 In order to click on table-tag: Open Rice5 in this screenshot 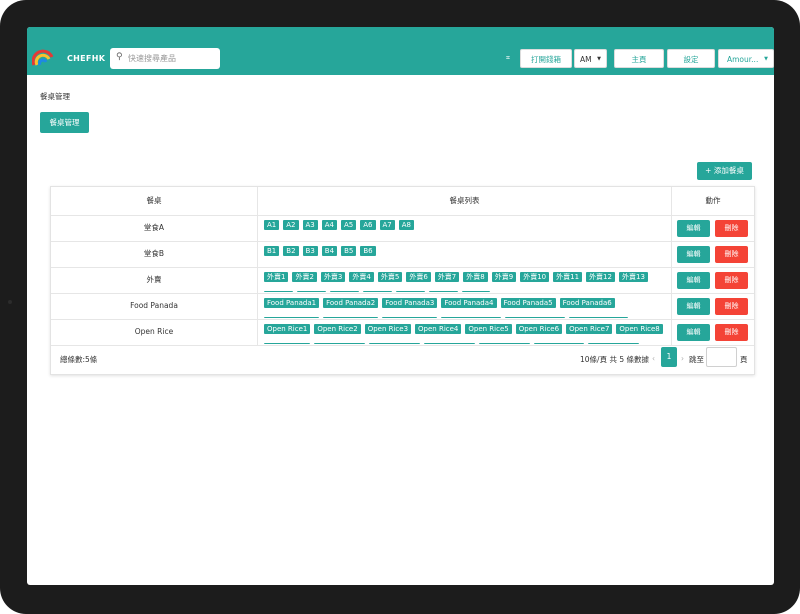, I will do `click(488, 329)`.